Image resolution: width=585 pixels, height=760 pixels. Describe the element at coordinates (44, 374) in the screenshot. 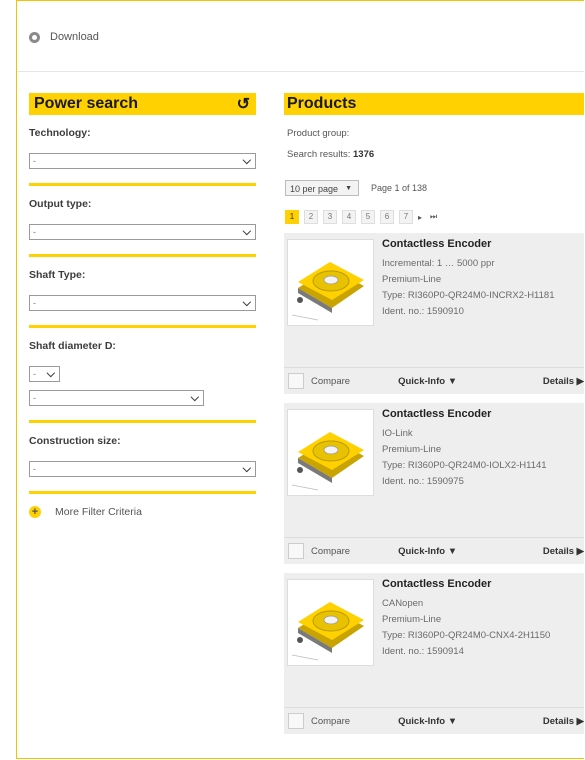

I see `shaft-diameter-unit-select: - ⌵` at that location.